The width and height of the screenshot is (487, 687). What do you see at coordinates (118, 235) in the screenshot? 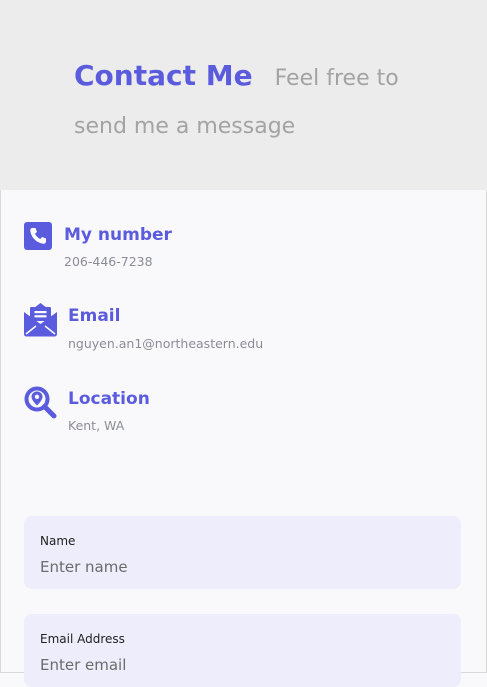
I see `contact-item-label: My number` at bounding box center [118, 235].